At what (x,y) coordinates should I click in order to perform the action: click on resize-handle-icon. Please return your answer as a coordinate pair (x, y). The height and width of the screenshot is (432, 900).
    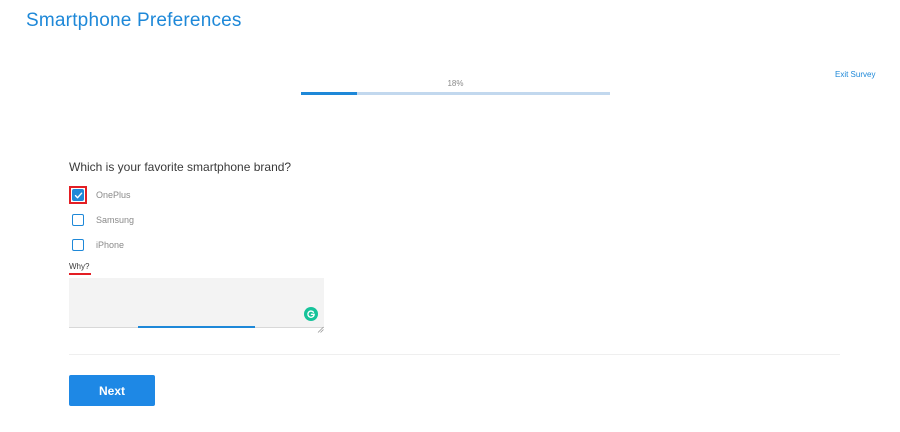
    Looking at the image, I should click on (320, 326).